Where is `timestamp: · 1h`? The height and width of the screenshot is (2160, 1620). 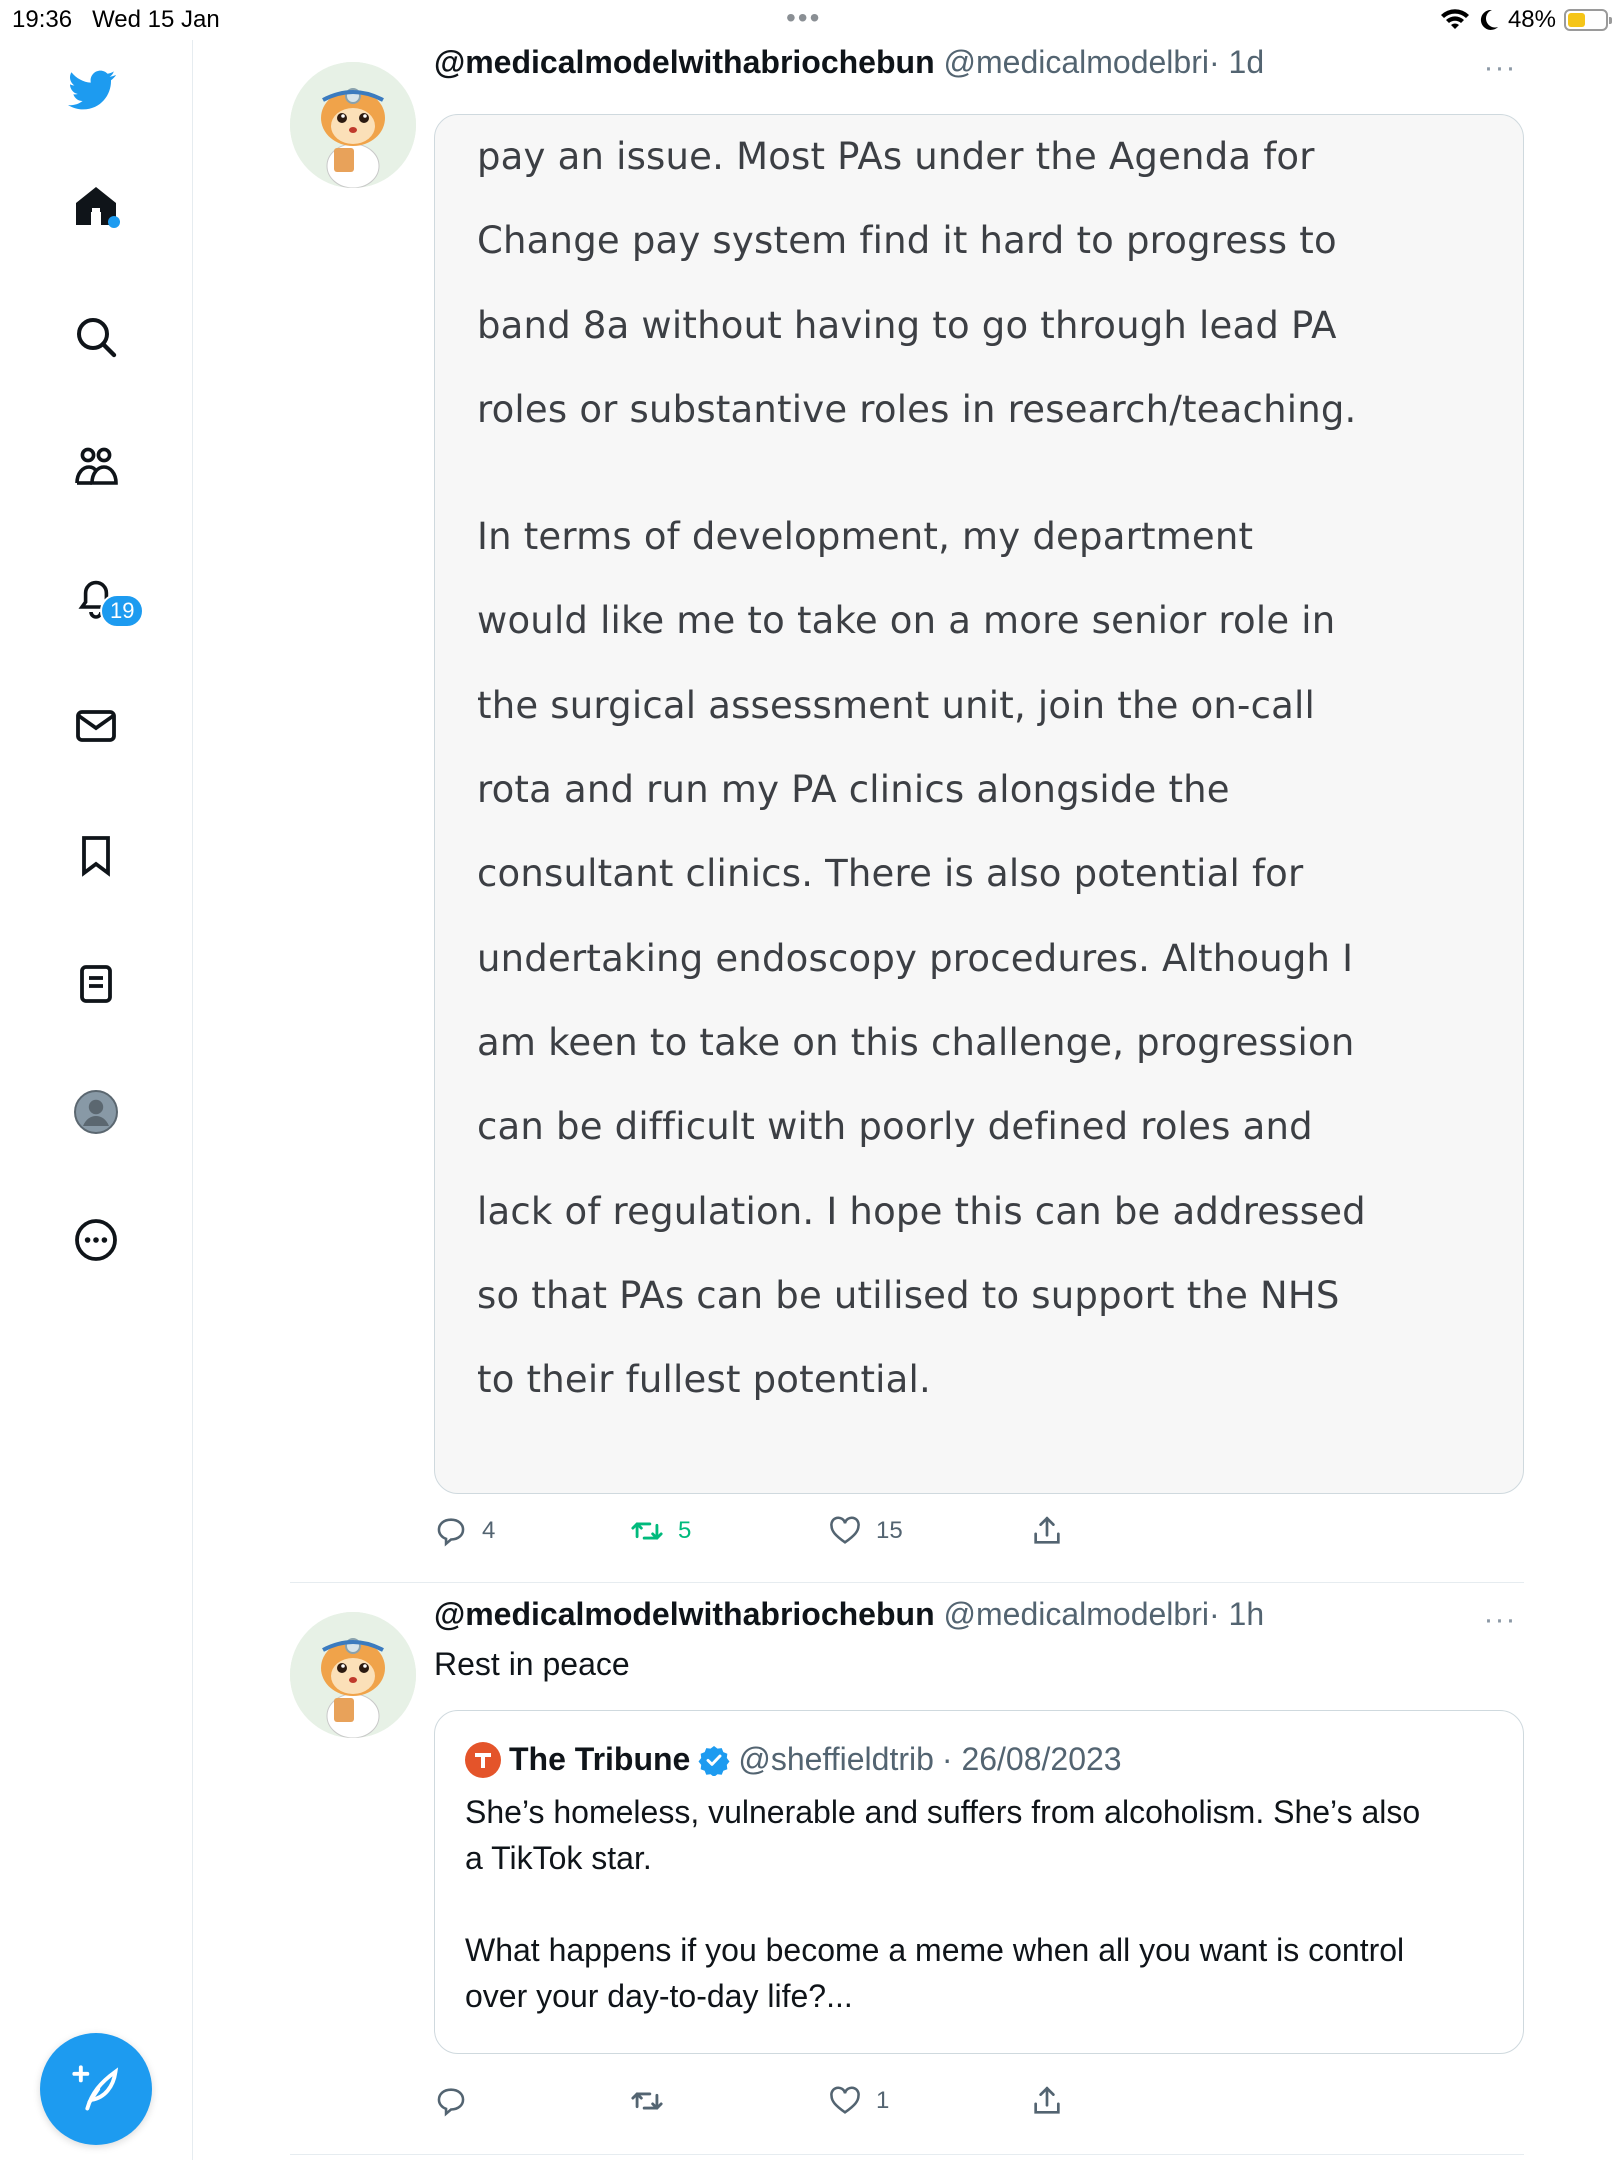
timestamp: · 1h is located at coordinates (1236, 1614).